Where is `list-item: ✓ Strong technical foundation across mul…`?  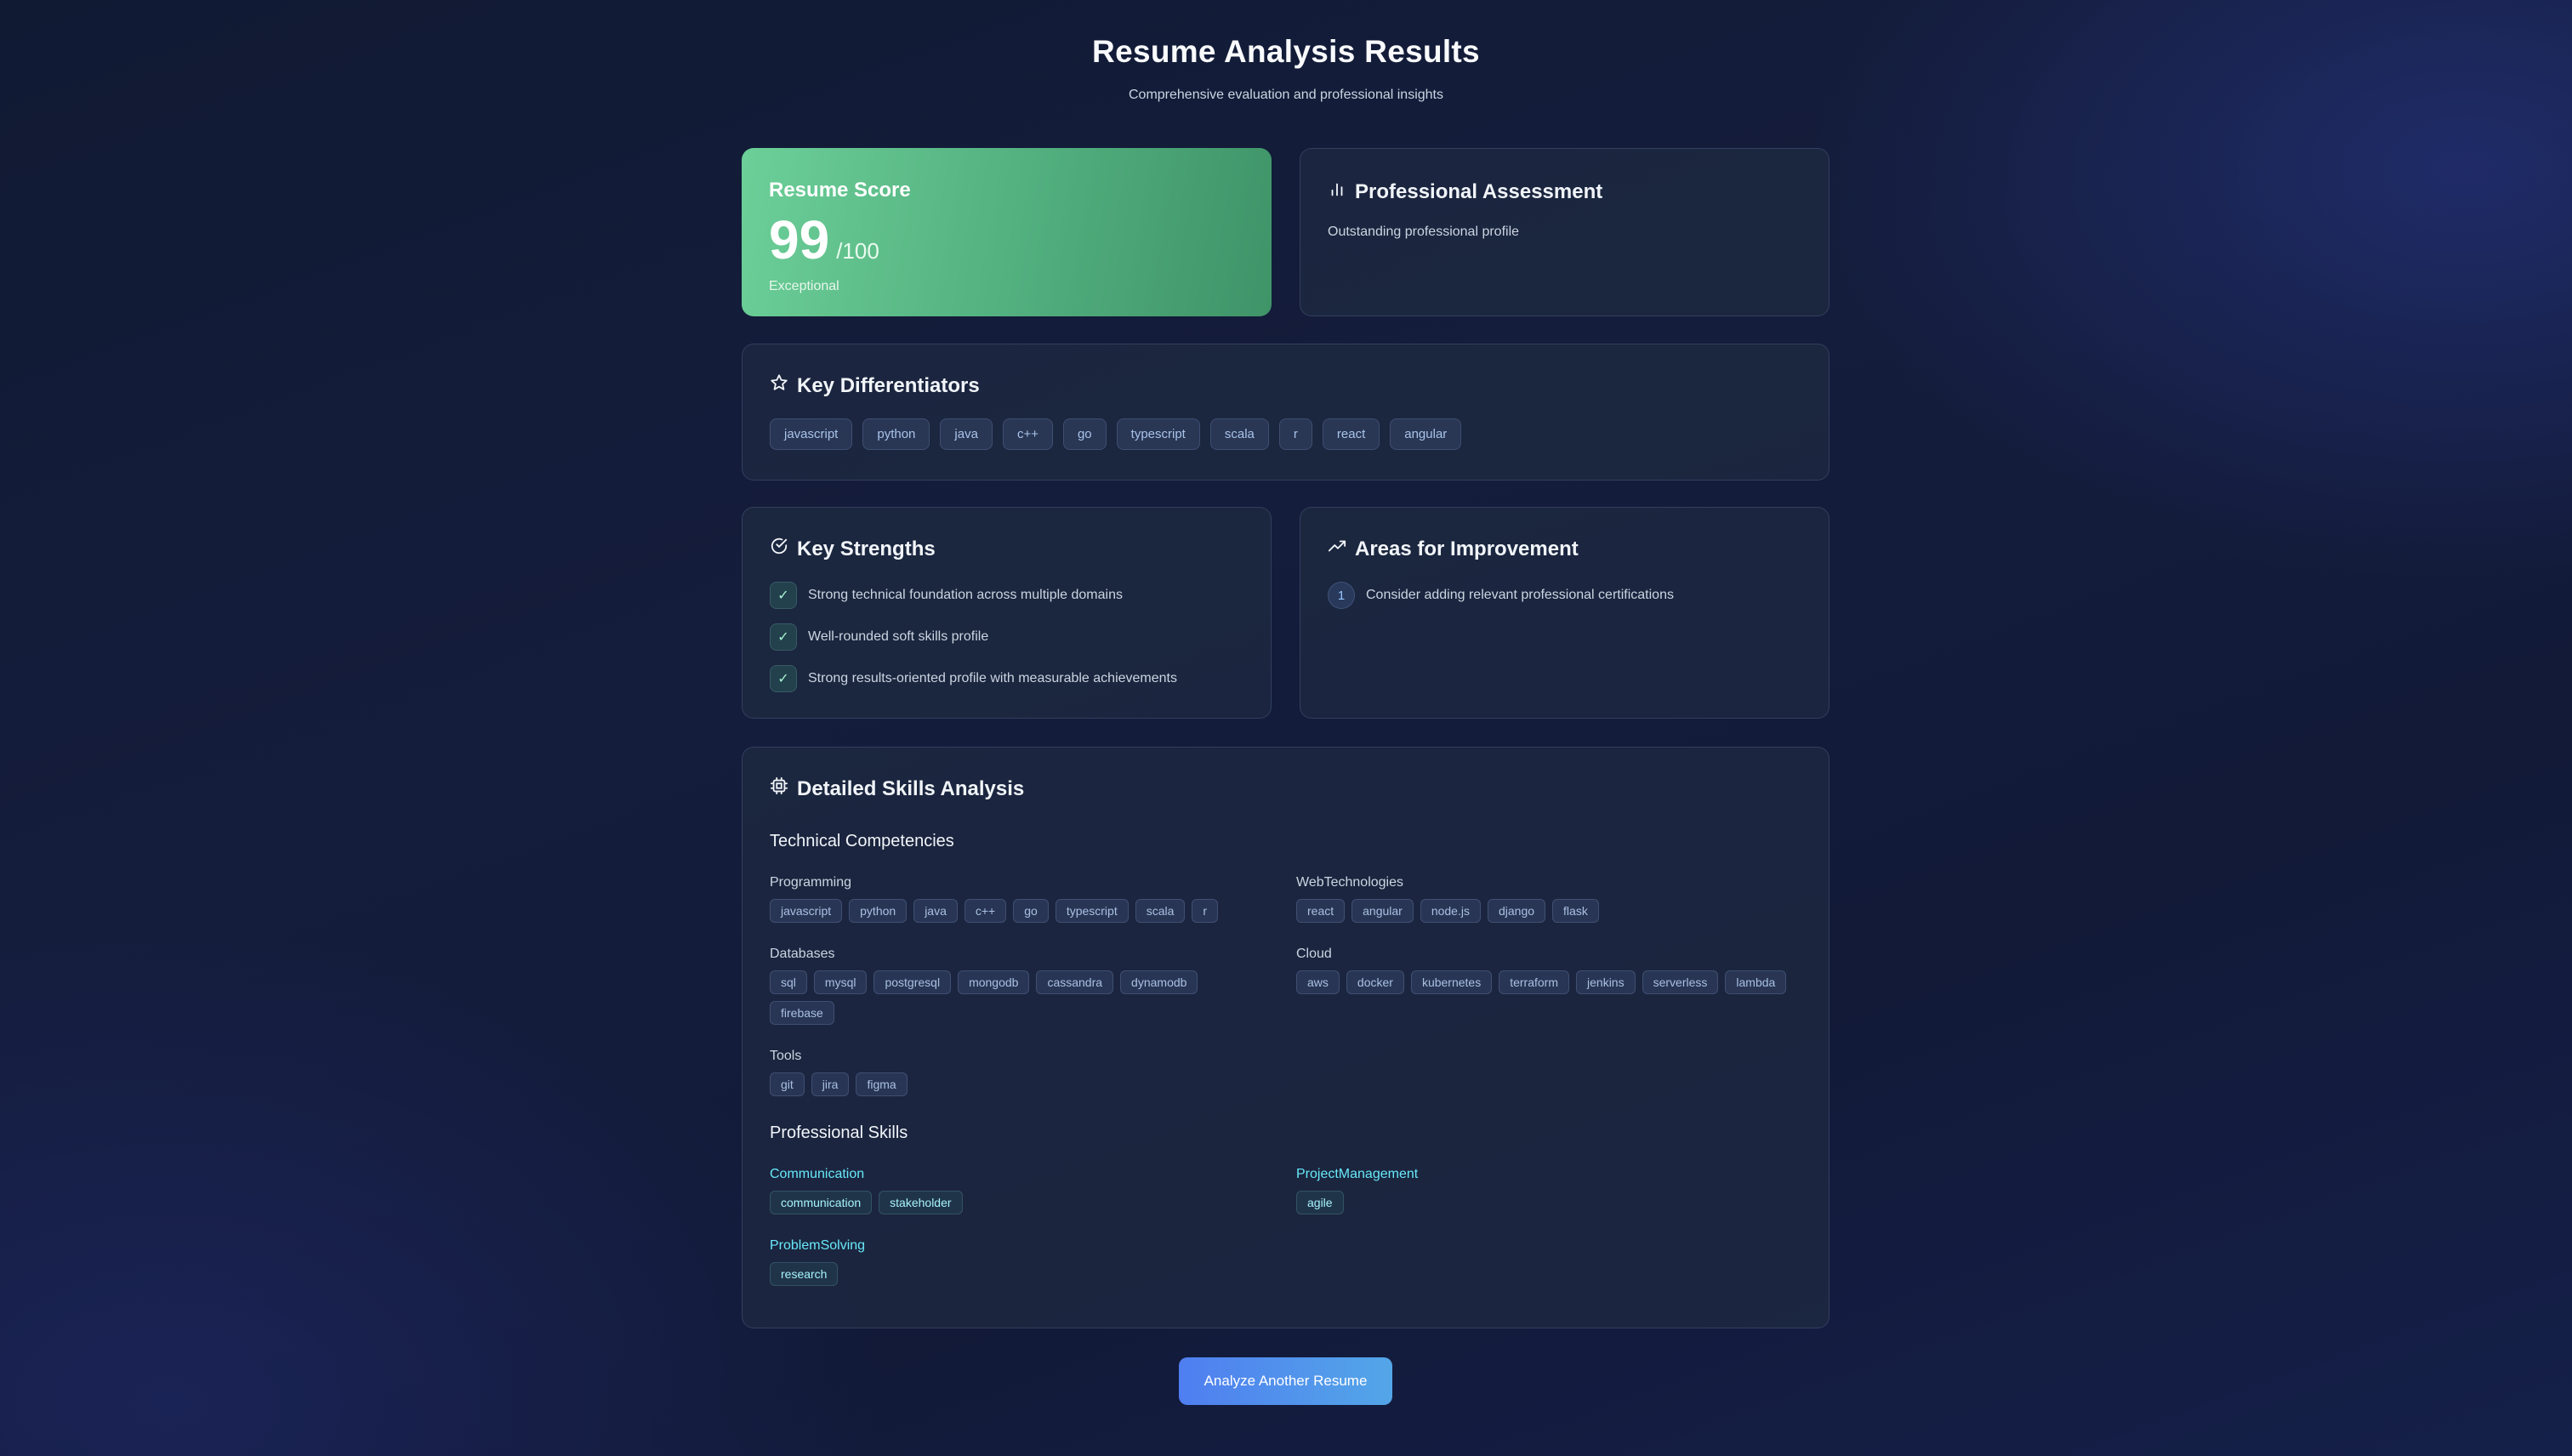 list-item: ✓ Strong technical foundation across mul… is located at coordinates (1007, 595).